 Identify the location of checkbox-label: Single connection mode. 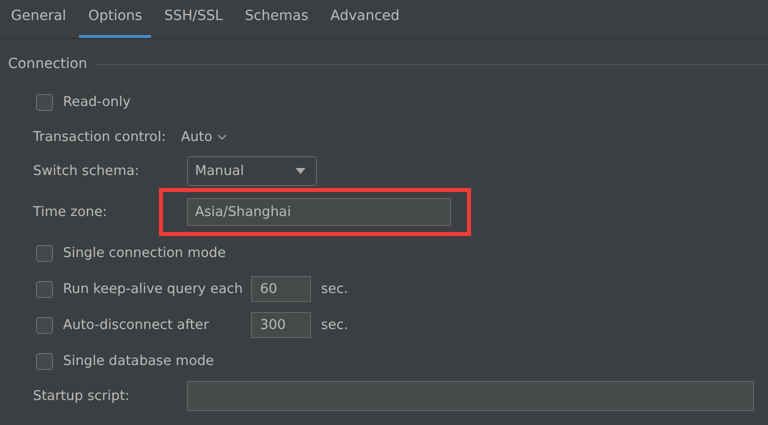
(158, 253).